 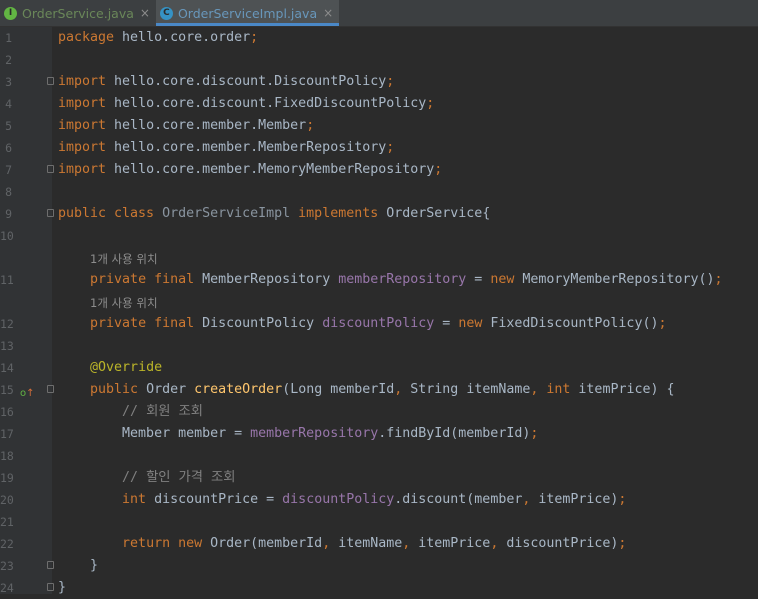 What do you see at coordinates (7, 280) in the screenshot?
I see `line-number: 11` at bounding box center [7, 280].